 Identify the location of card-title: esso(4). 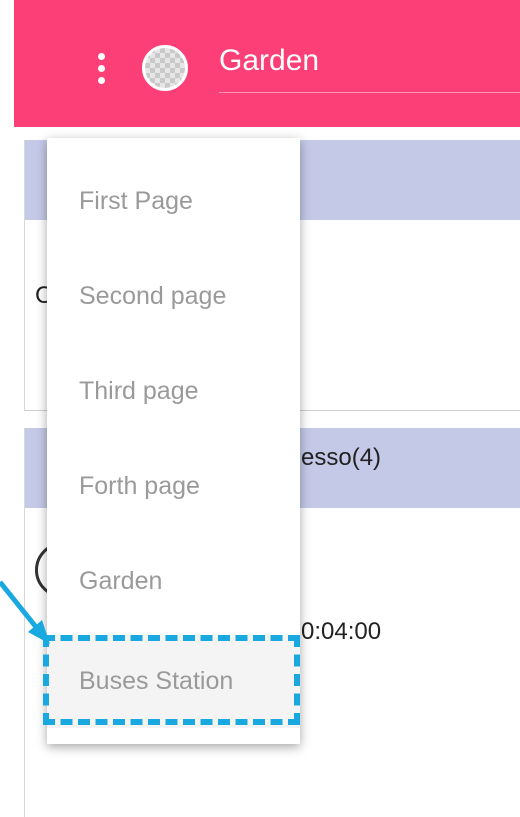
(341, 457).